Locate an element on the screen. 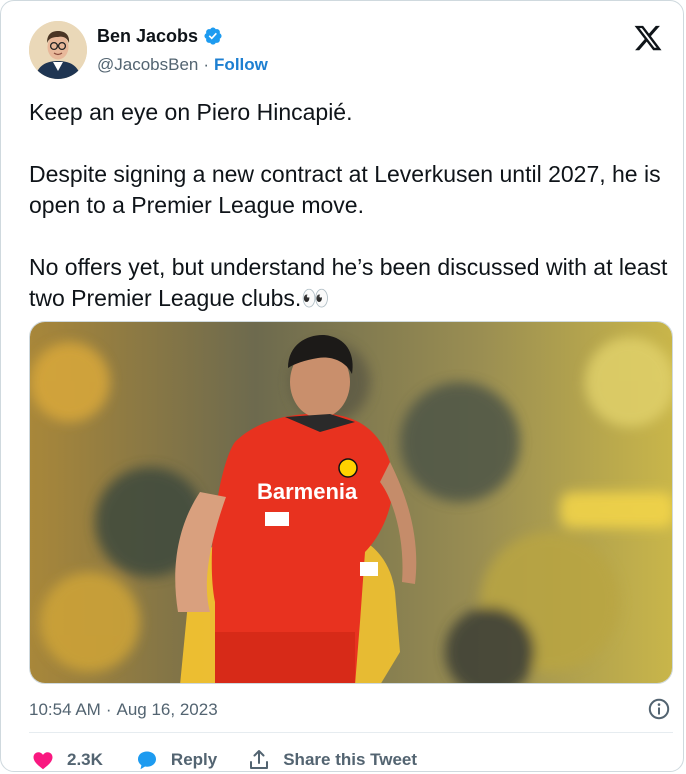 This screenshot has width=686, height=774. like-button: 2.3K is located at coordinates (67, 759).